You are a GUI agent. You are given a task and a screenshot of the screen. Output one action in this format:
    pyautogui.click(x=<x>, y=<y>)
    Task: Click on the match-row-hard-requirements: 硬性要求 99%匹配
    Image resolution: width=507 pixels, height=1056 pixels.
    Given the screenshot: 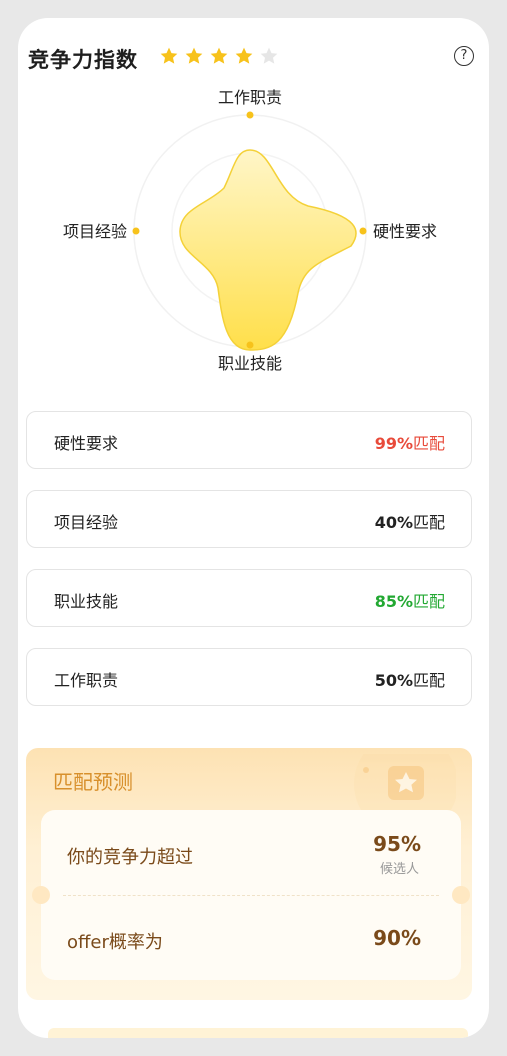 What is the action you would take?
    pyautogui.click(x=249, y=440)
    